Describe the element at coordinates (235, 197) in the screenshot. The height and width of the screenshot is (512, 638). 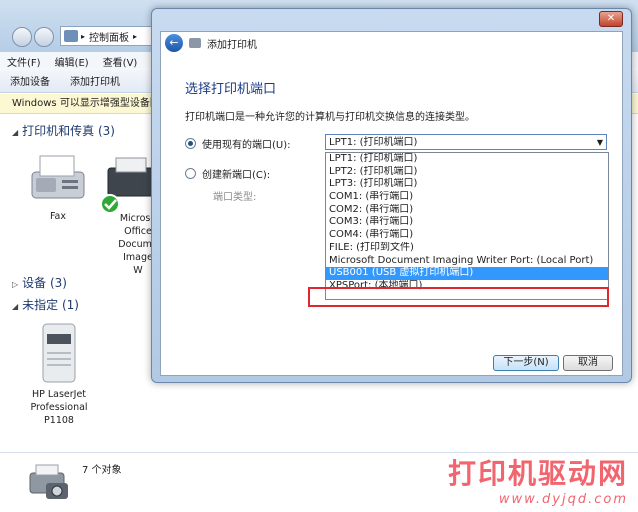
I see `port-type-label: 端口类型:` at that location.